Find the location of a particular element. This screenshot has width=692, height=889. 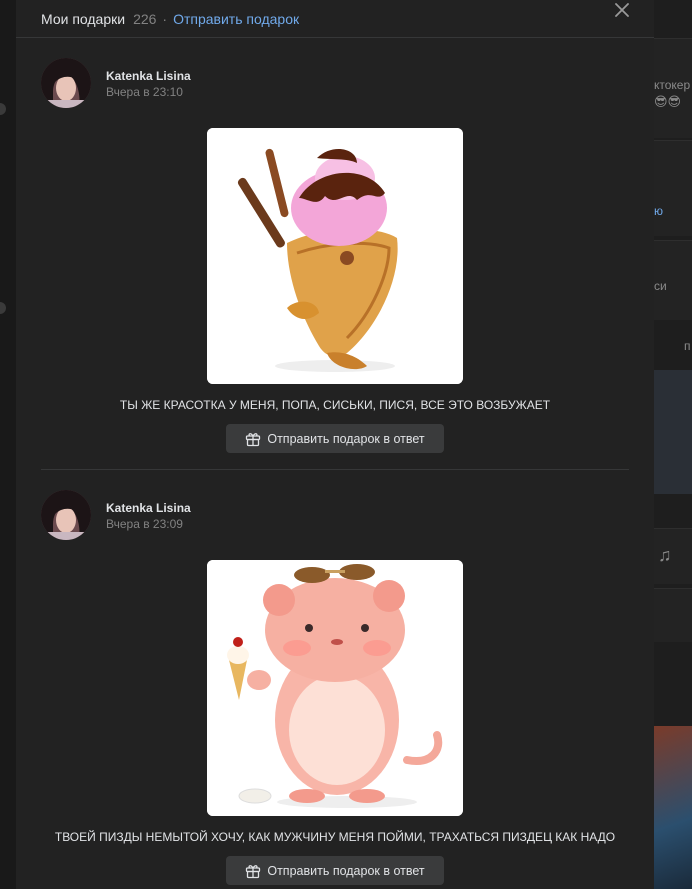

hamster-with-ice-cream-image is located at coordinates (335, 688).